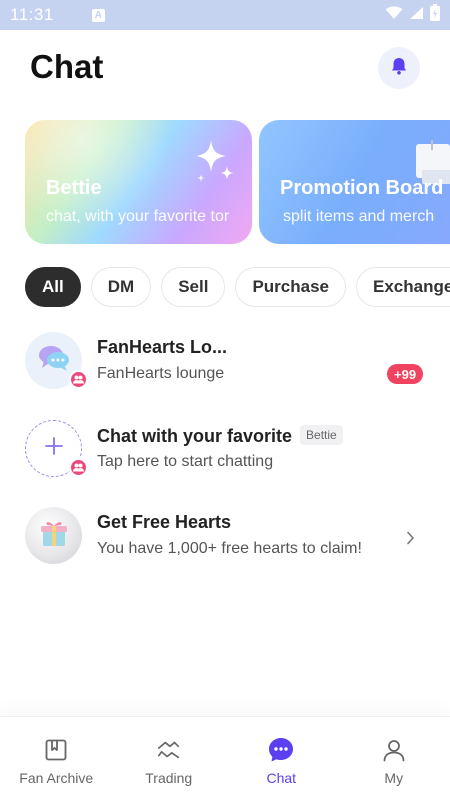 Image resolution: width=450 pixels, height=801 pixels. I want to click on banner-subtitle: split items and merch, so click(359, 216).